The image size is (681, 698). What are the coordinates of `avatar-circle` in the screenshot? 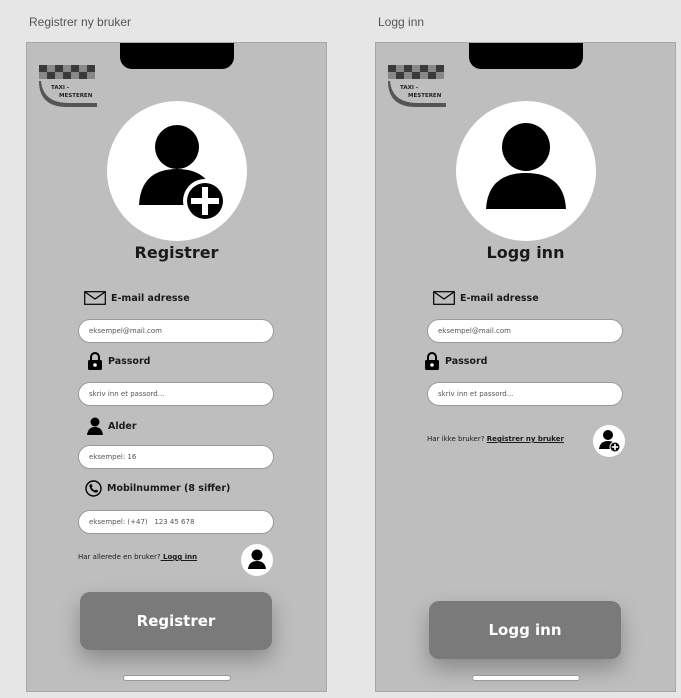 It's located at (526, 171).